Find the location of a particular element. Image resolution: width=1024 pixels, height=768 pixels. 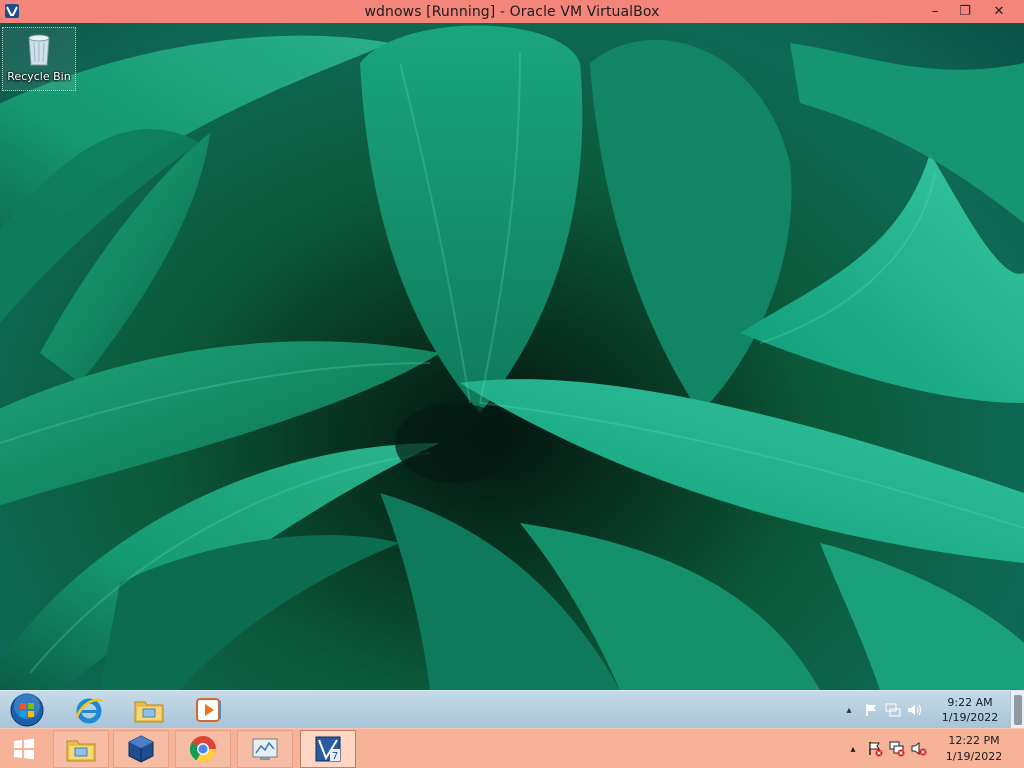

action-center-flag-warning-icon is located at coordinates (875, 749).